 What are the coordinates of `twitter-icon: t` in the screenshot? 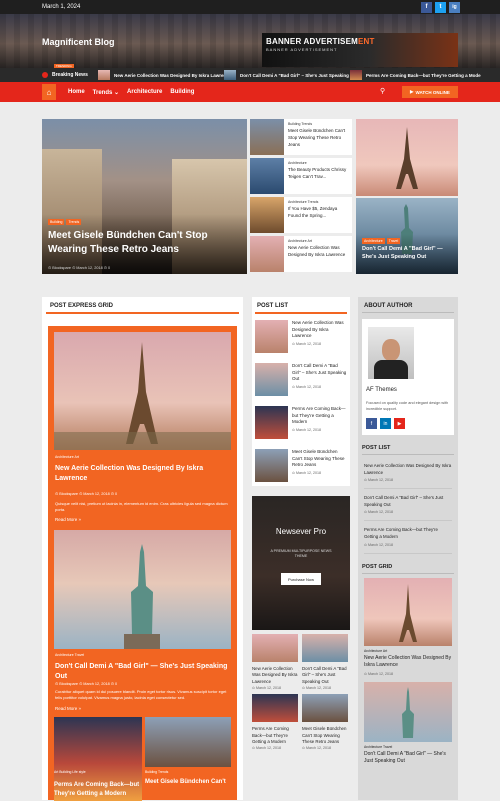 It's located at (440, 7).